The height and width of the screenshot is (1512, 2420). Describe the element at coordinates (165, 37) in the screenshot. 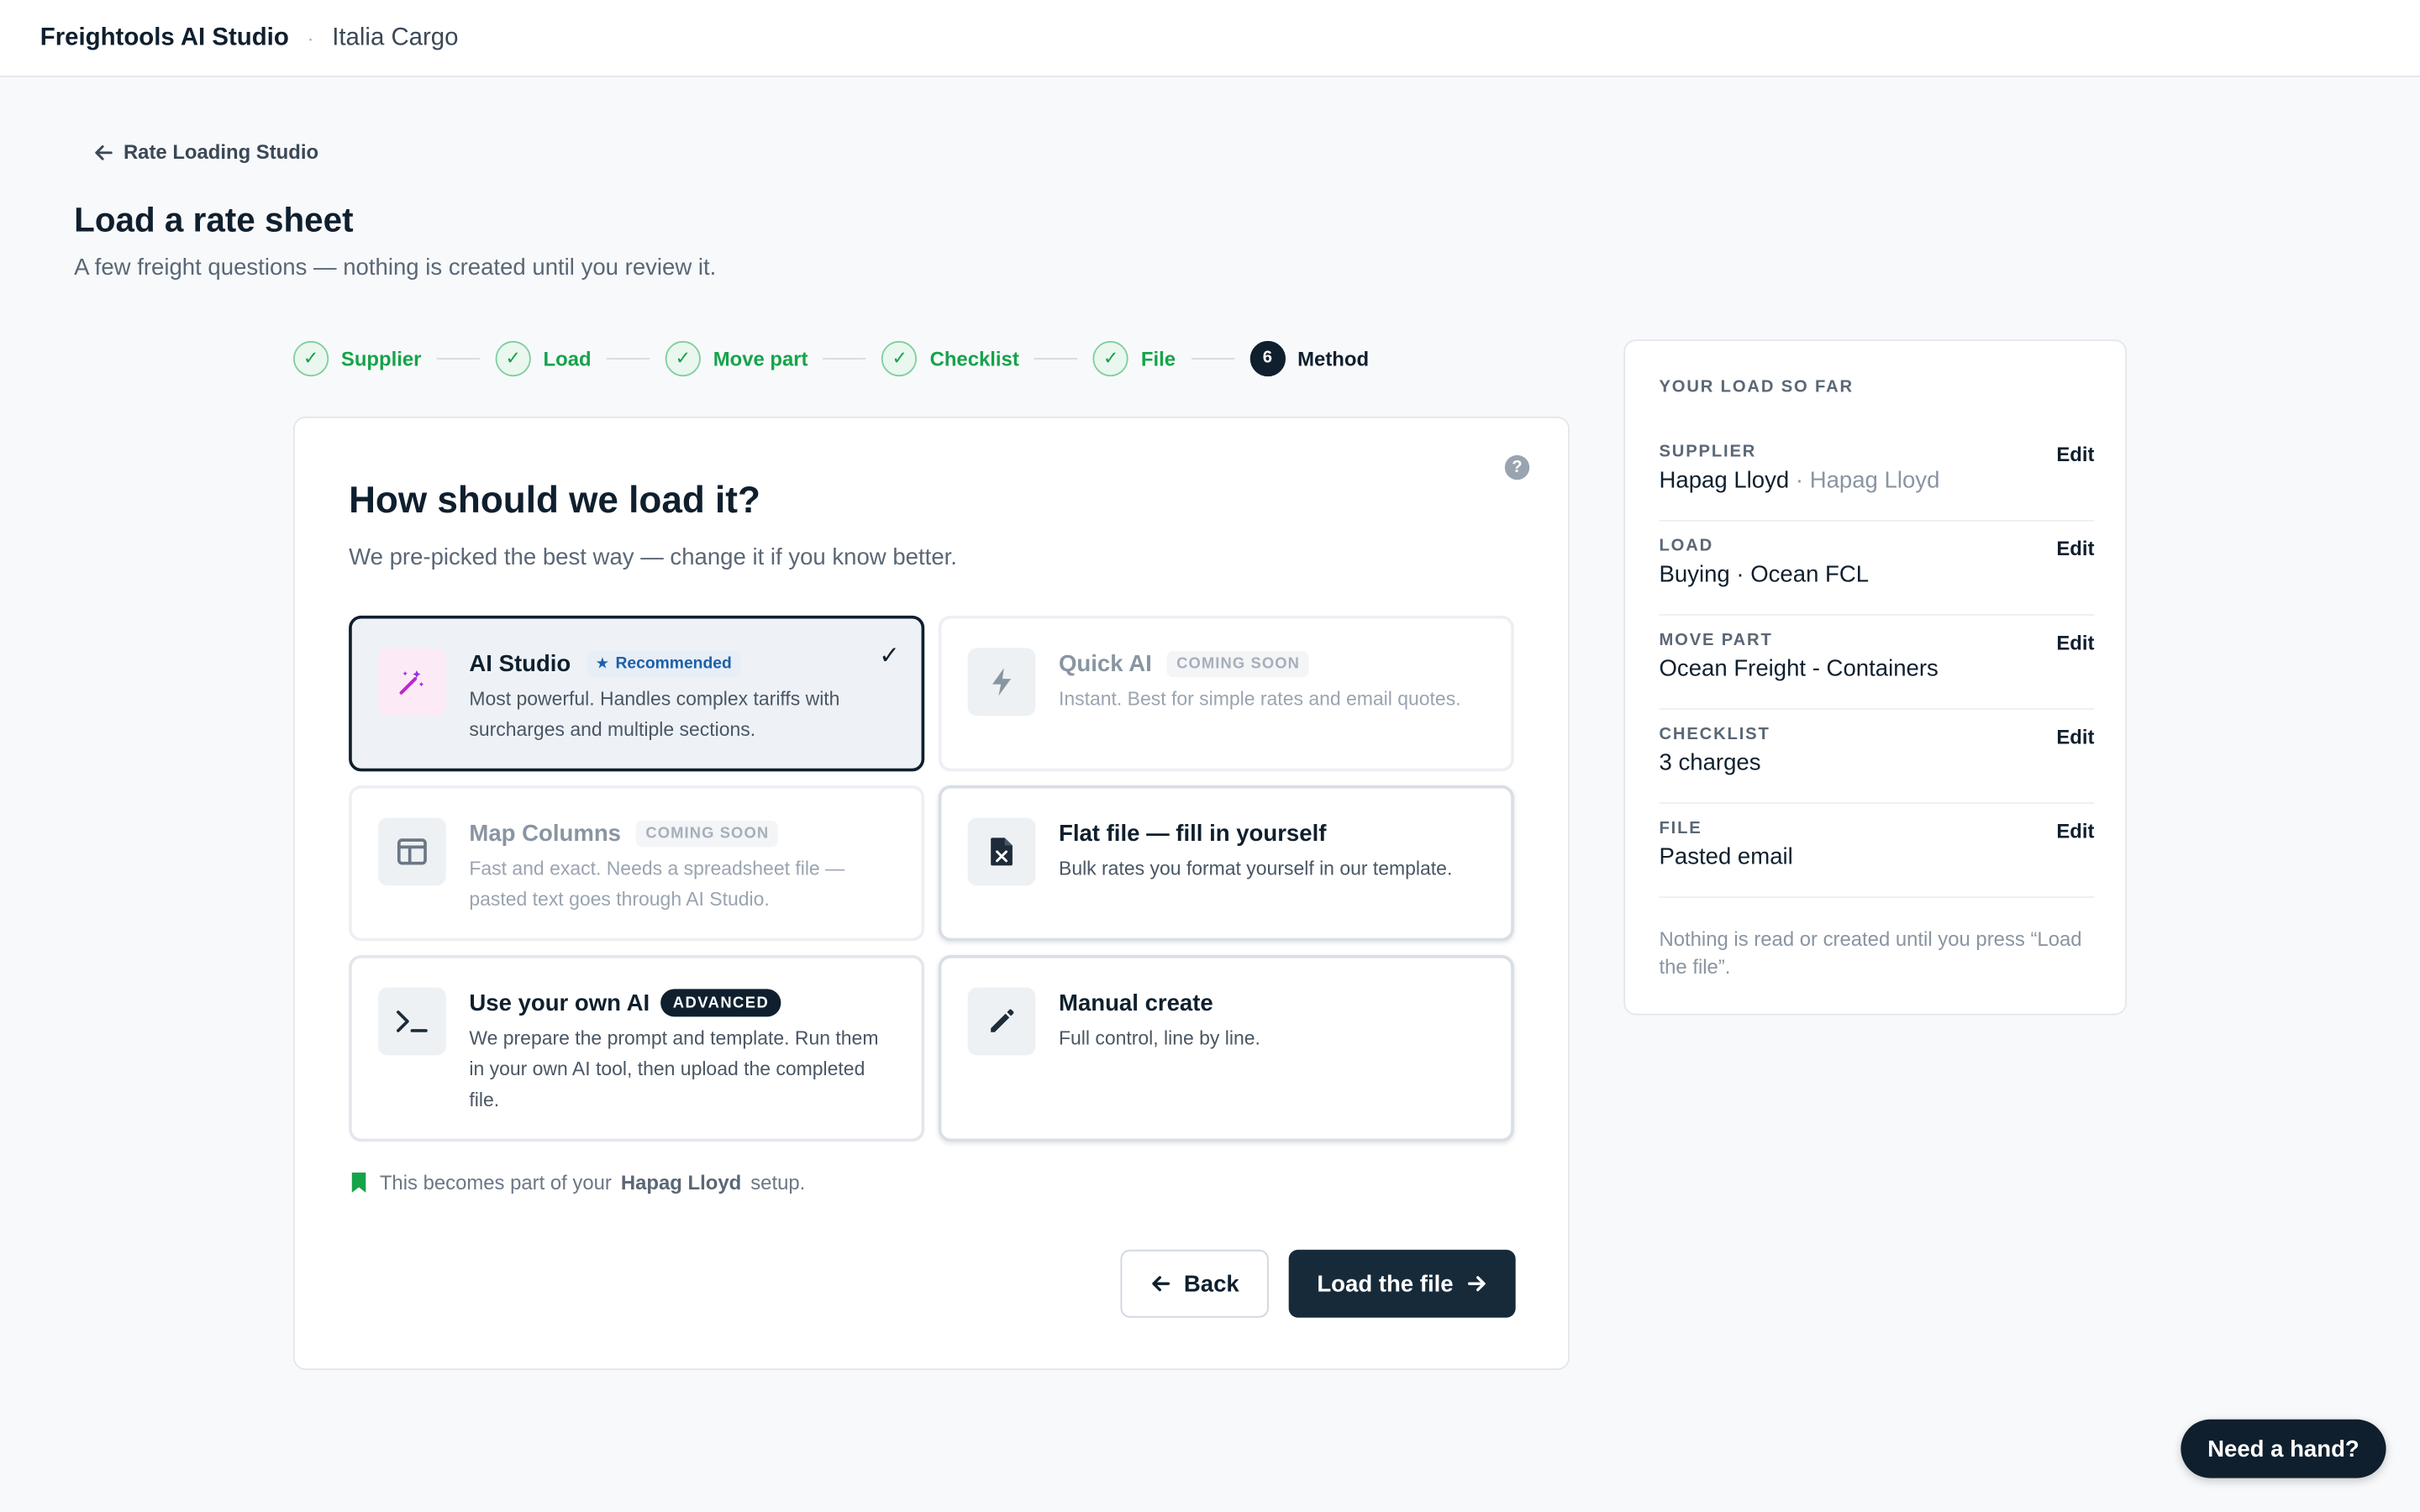

I see `brand-name: Freightools AI Studio` at that location.